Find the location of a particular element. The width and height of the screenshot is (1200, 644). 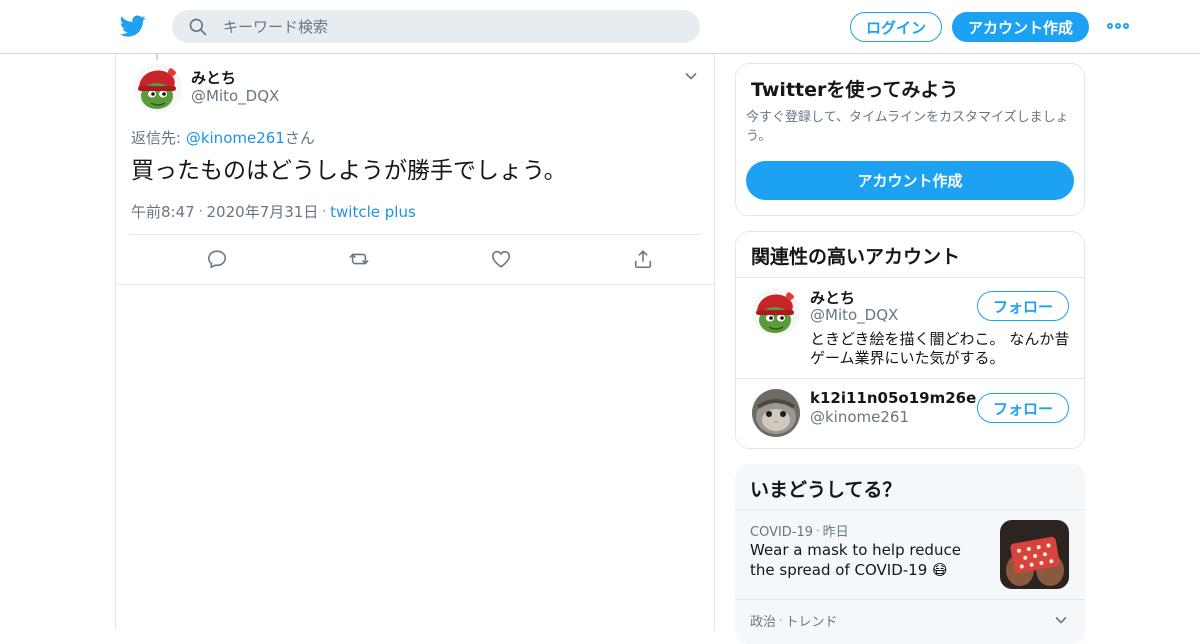

signup-button: アカウント作成 is located at coordinates (1020, 27).